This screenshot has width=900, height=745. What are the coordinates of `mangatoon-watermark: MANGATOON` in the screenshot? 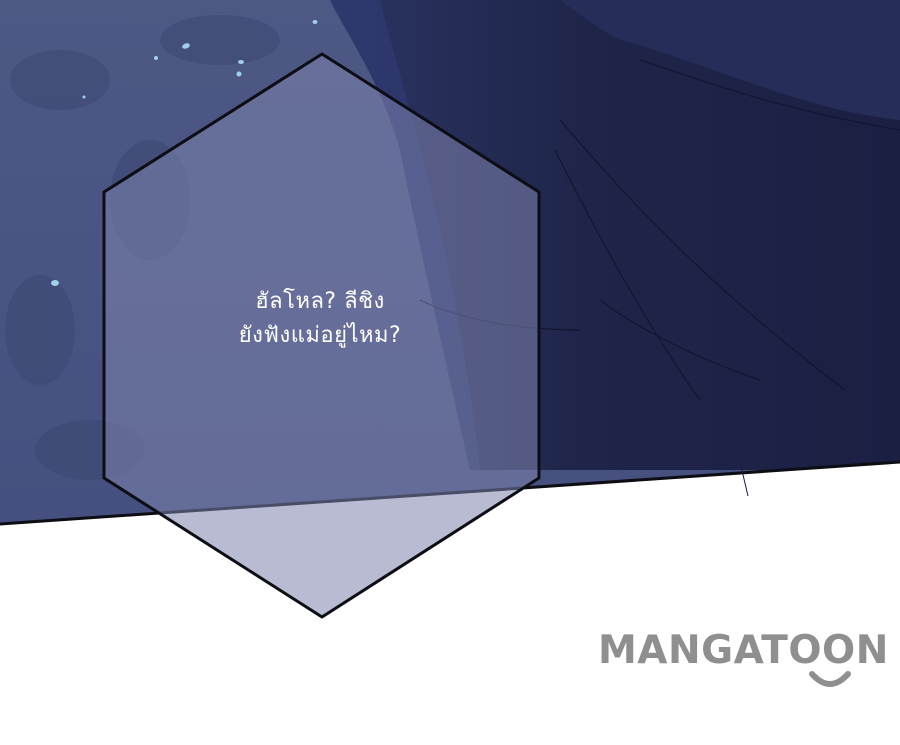 It's located at (749, 661).